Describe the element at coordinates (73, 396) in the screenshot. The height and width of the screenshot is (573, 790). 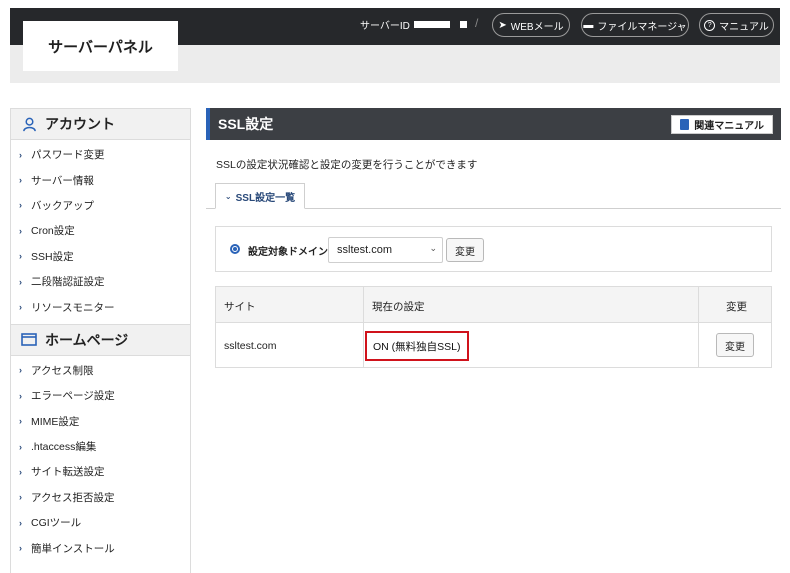
I see `sidebar-item-label: エラーページ設定` at that location.